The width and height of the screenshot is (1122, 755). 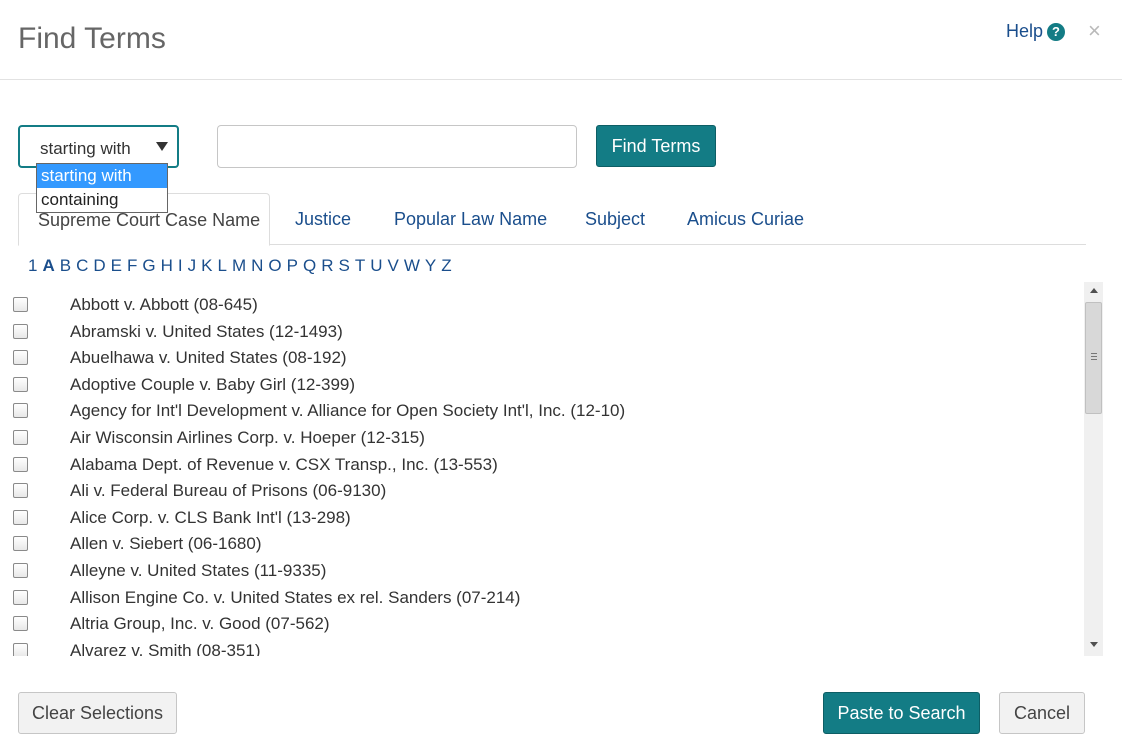 What do you see at coordinates (656, 146) in the screenshot?
I see `find-terms-button: Find Terms` at bounding box center [656, 146].